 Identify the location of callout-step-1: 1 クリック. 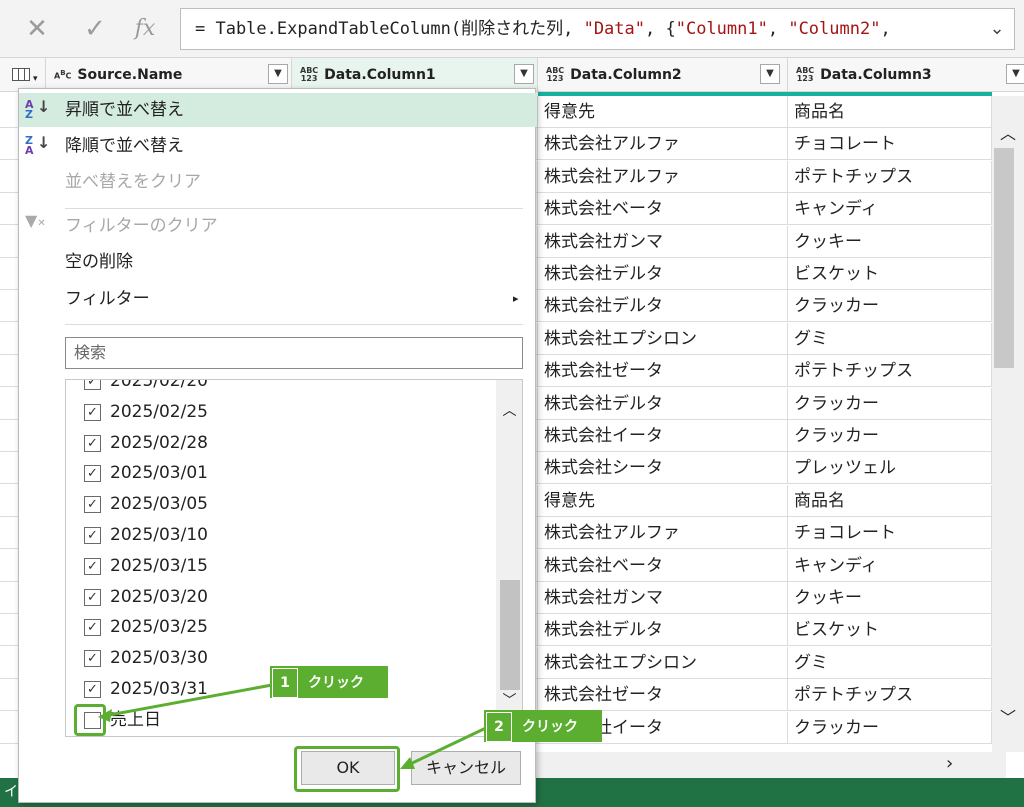
(329, 682).